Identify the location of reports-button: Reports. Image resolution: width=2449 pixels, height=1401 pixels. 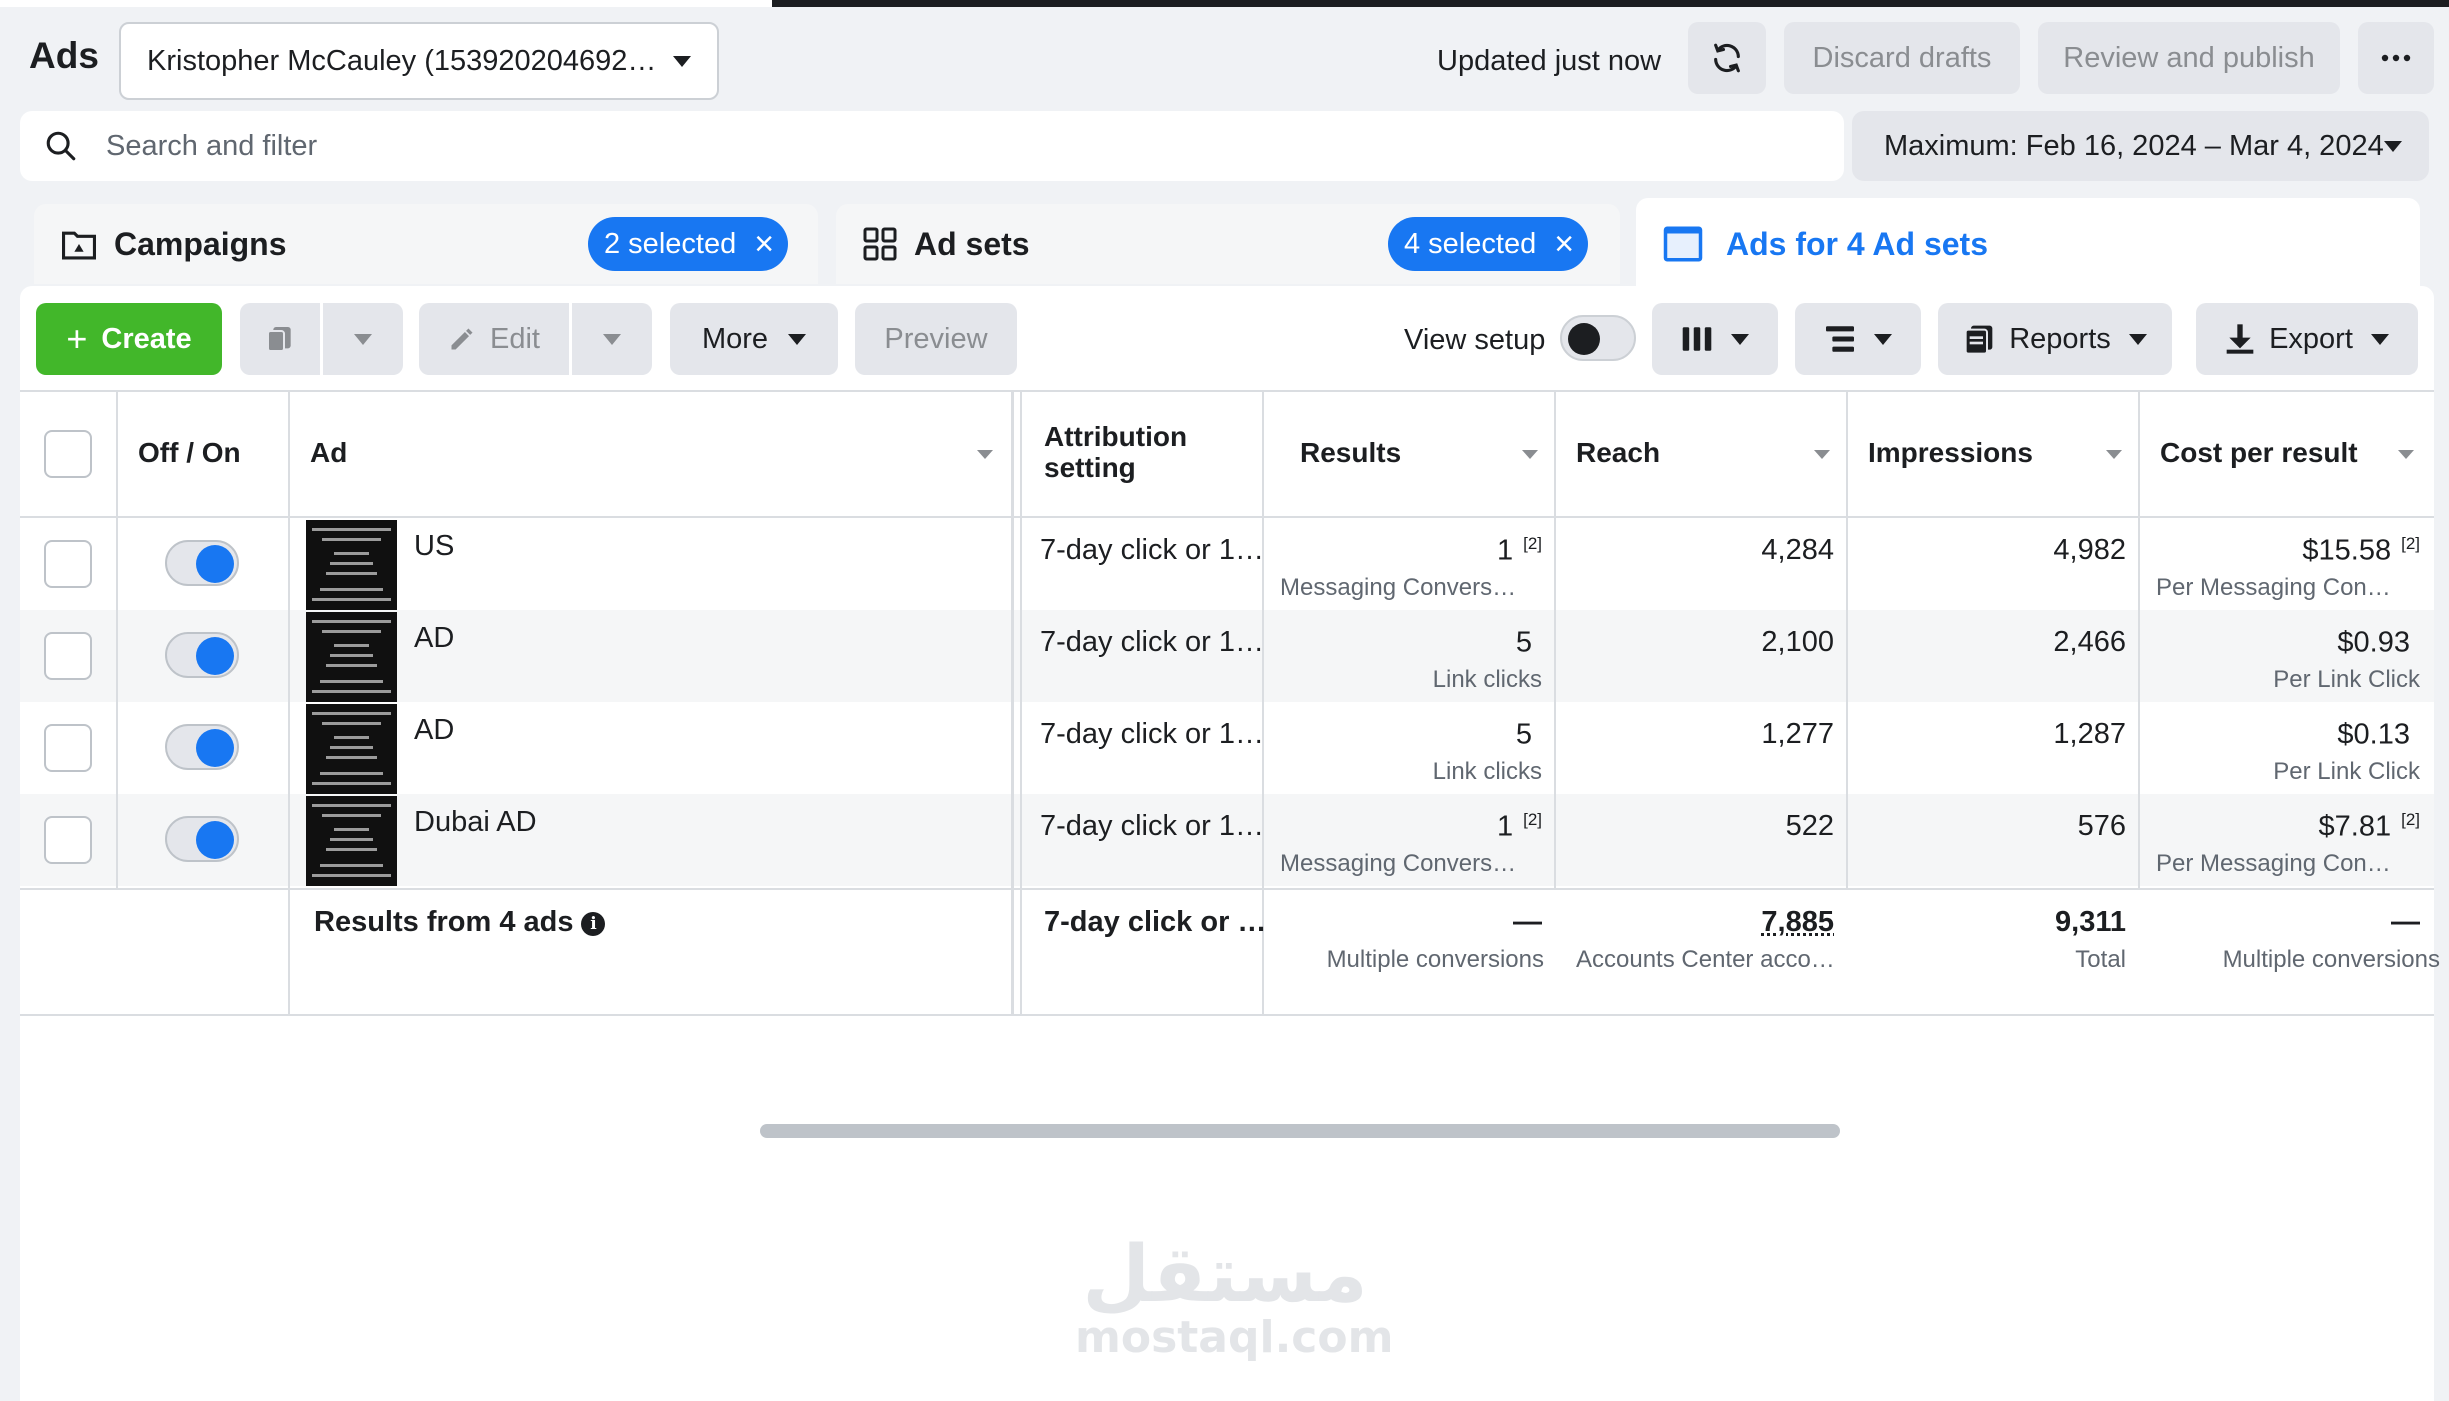
(2055, 339).